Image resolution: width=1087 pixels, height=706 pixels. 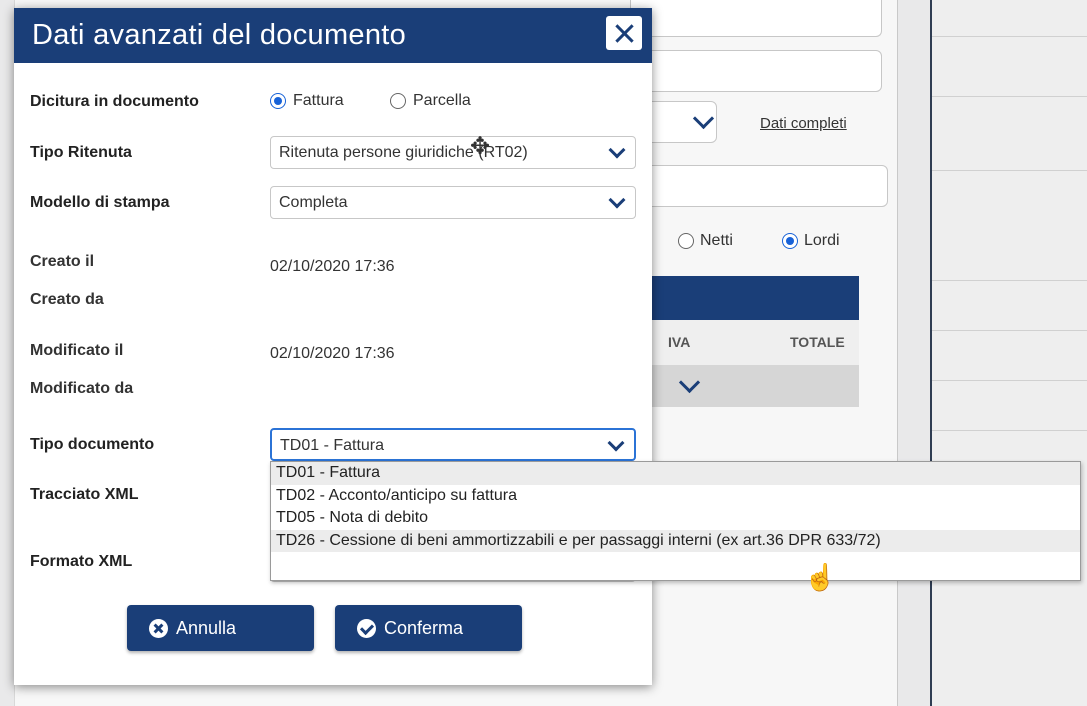 What do you see at coordinates (424, 627) in the screenshot?
I see `conferma-label: Conferma` at bounding box center [424, 627].